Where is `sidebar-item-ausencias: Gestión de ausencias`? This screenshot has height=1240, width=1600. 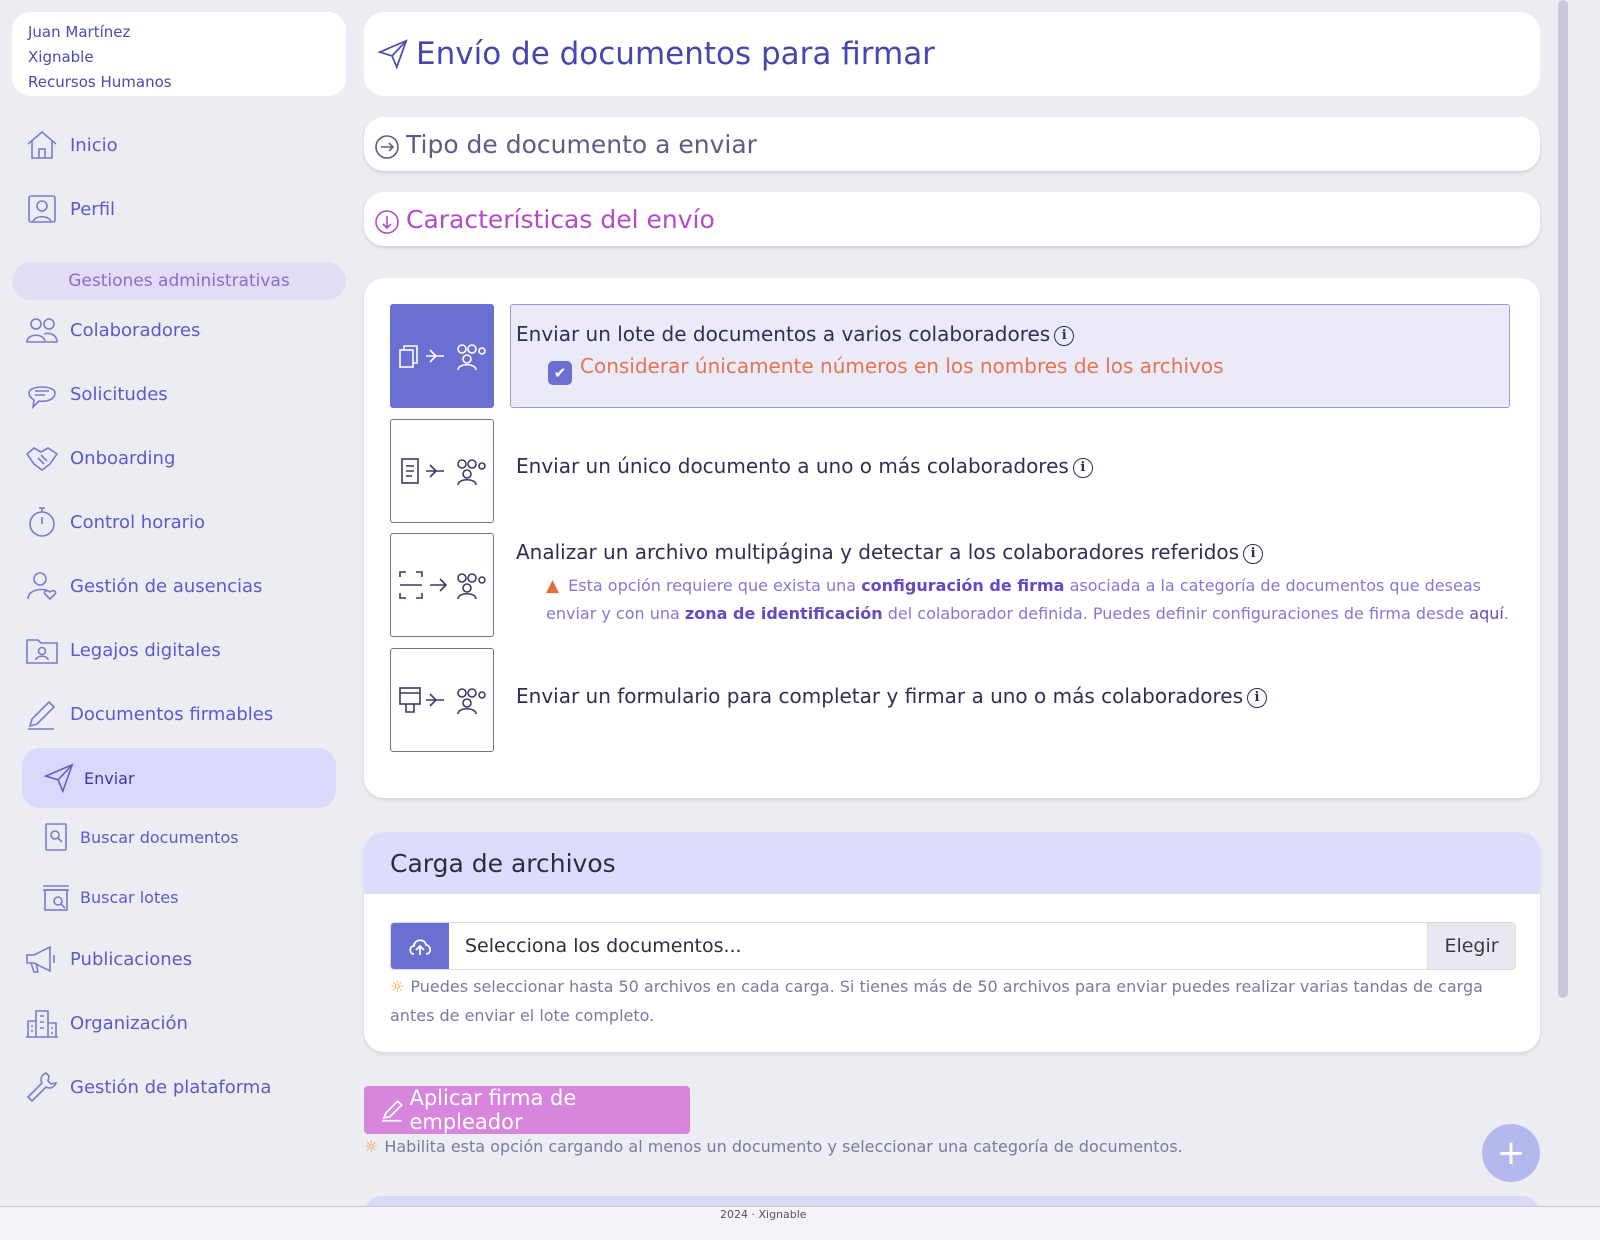
sidebar-item-ausencias: Gestión de ausencias is located at coordinates (143, 586).